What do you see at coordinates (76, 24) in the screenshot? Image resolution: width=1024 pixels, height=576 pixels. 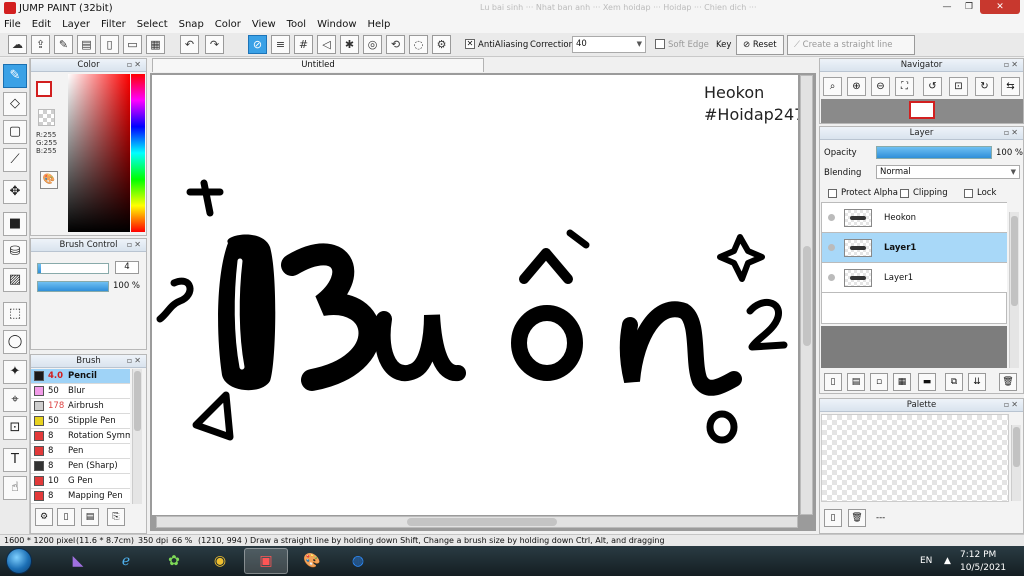 I see `menu-layer: Layer` at bounding box center [76, 24].